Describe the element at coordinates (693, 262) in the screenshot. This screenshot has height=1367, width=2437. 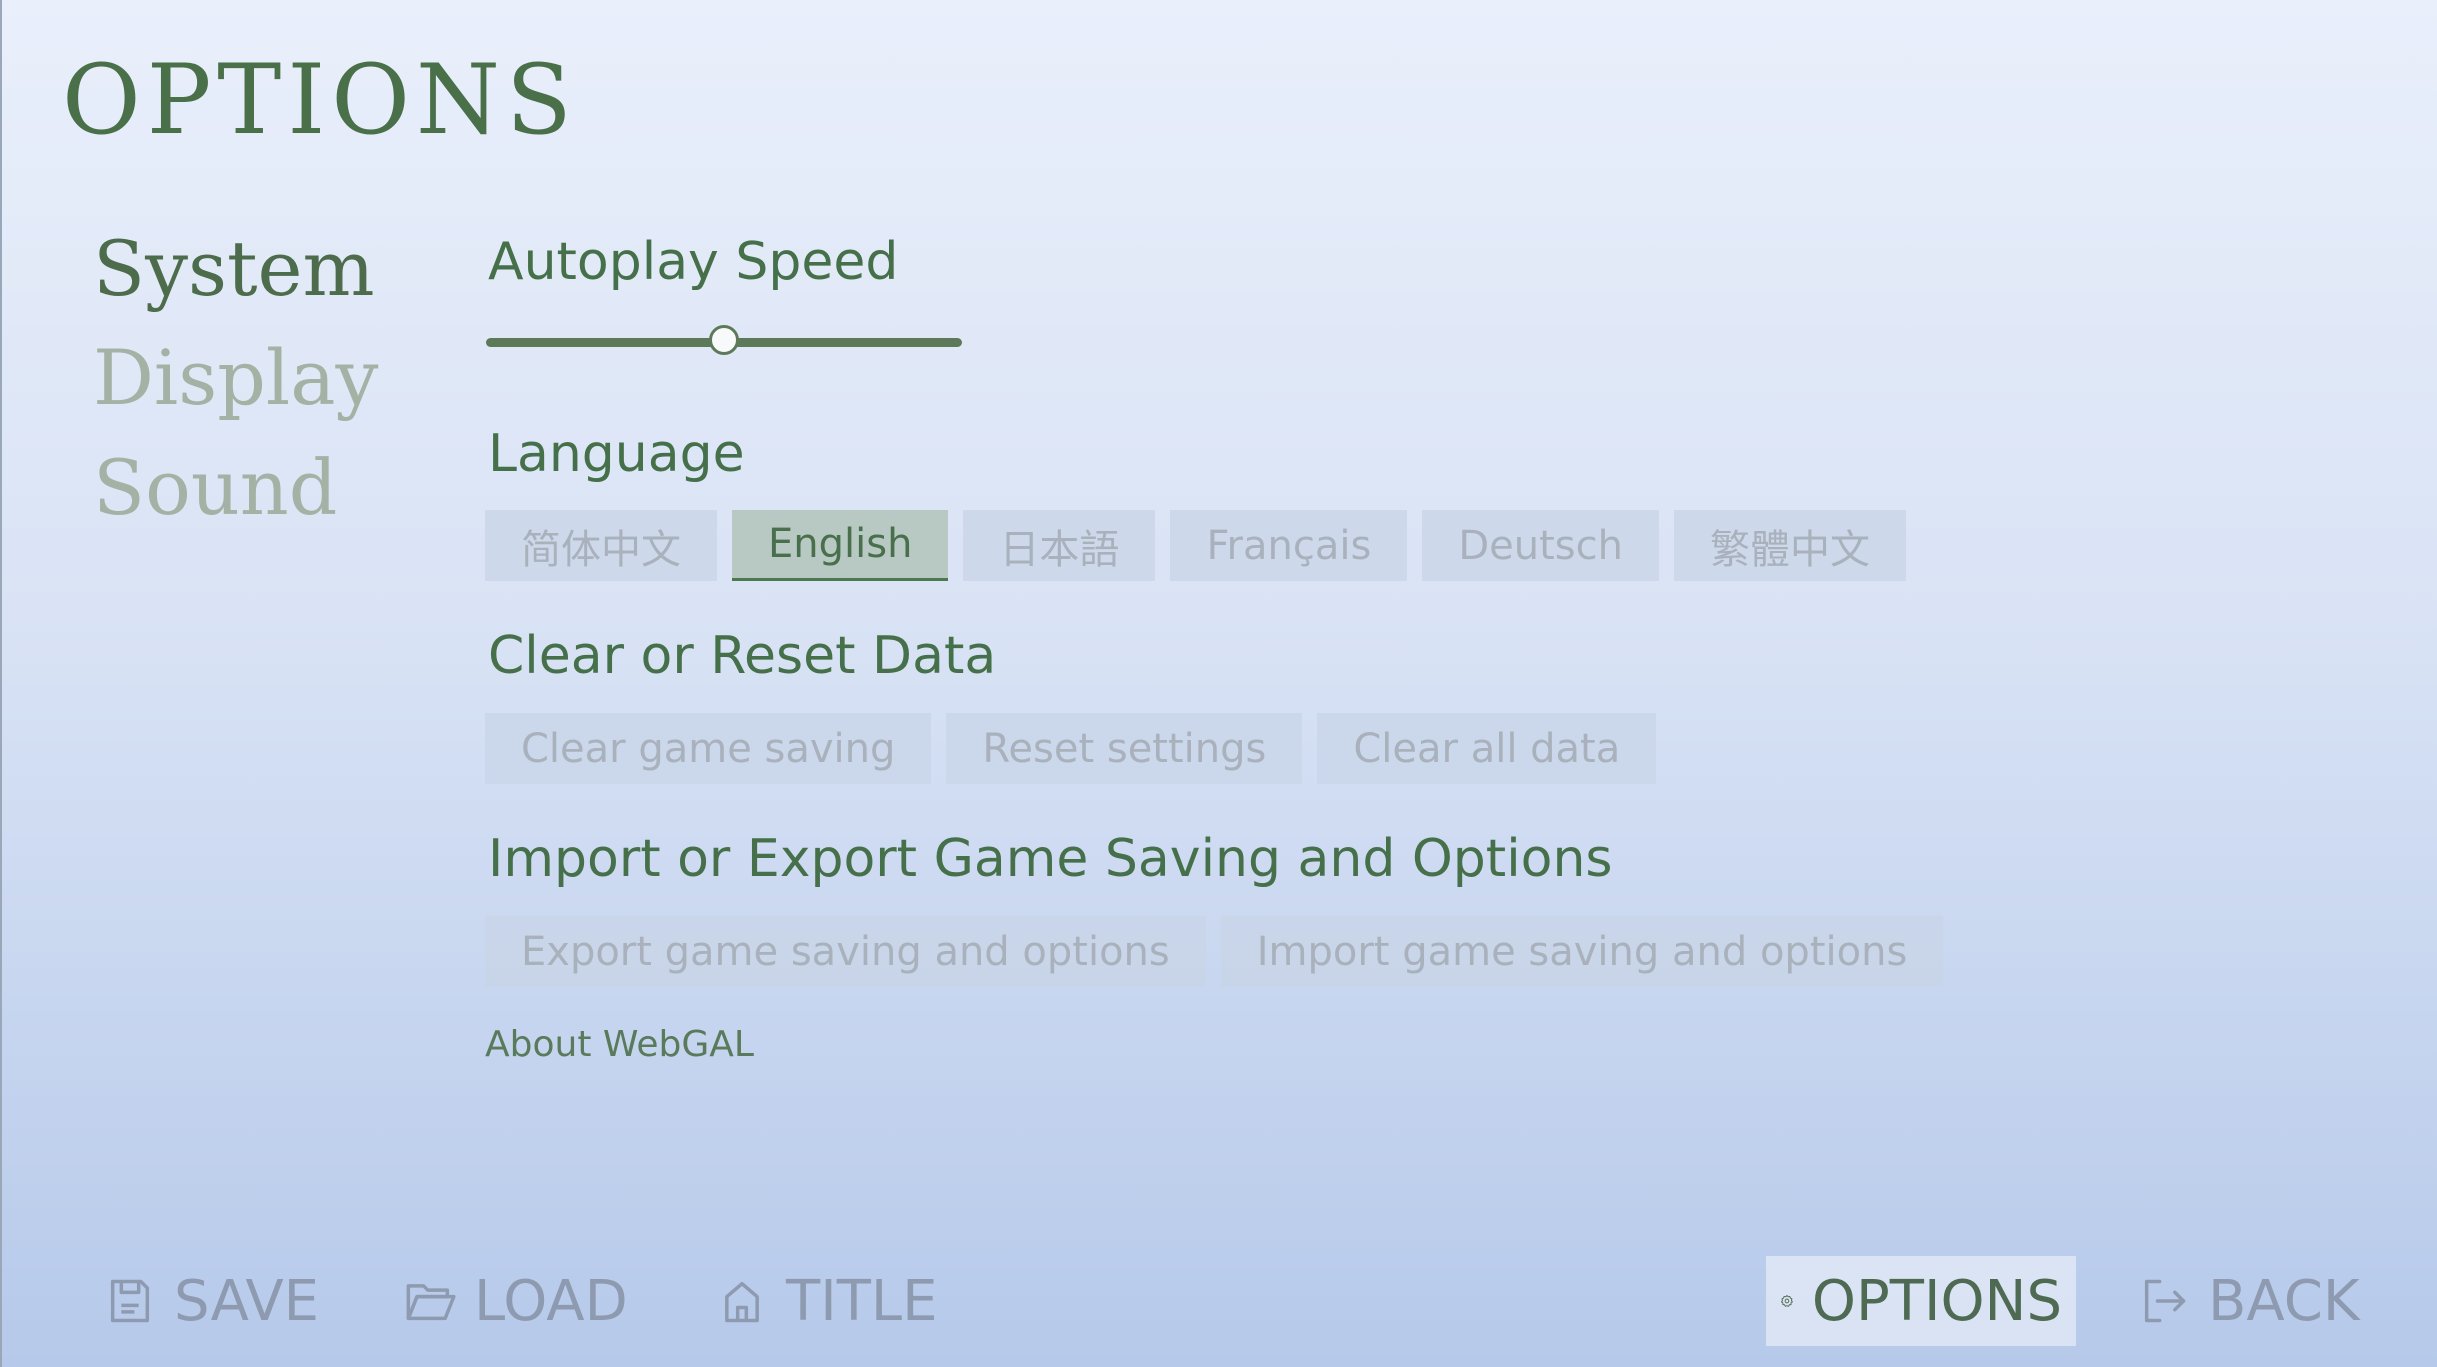
I see `autoplay-speed-title: Autoplay Speed` at that location.